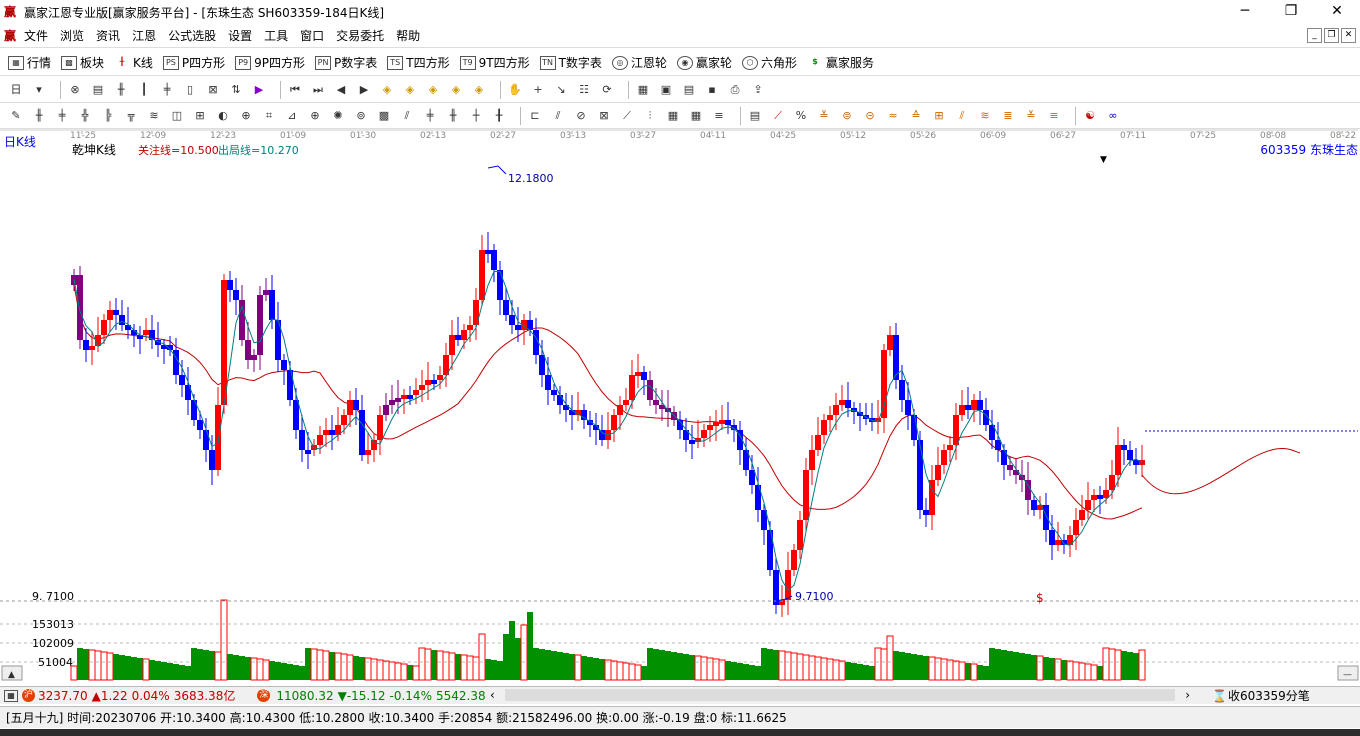 The width and height of the screenshot is (1360, 736). Describe the element at coordinates (269, 116) in the screenshot. I see `draw-11-icon: ⌗` at that location.